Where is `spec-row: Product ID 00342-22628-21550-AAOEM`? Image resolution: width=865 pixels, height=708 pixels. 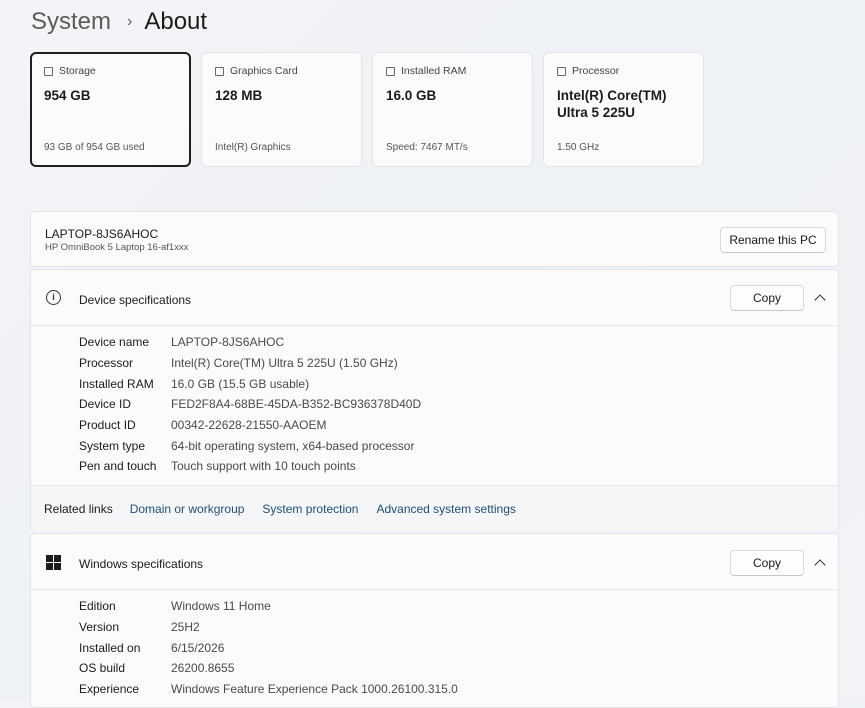
spec-row: Product ID 00342-22628-21550-AAOEM is located at coordinates (203, 425).